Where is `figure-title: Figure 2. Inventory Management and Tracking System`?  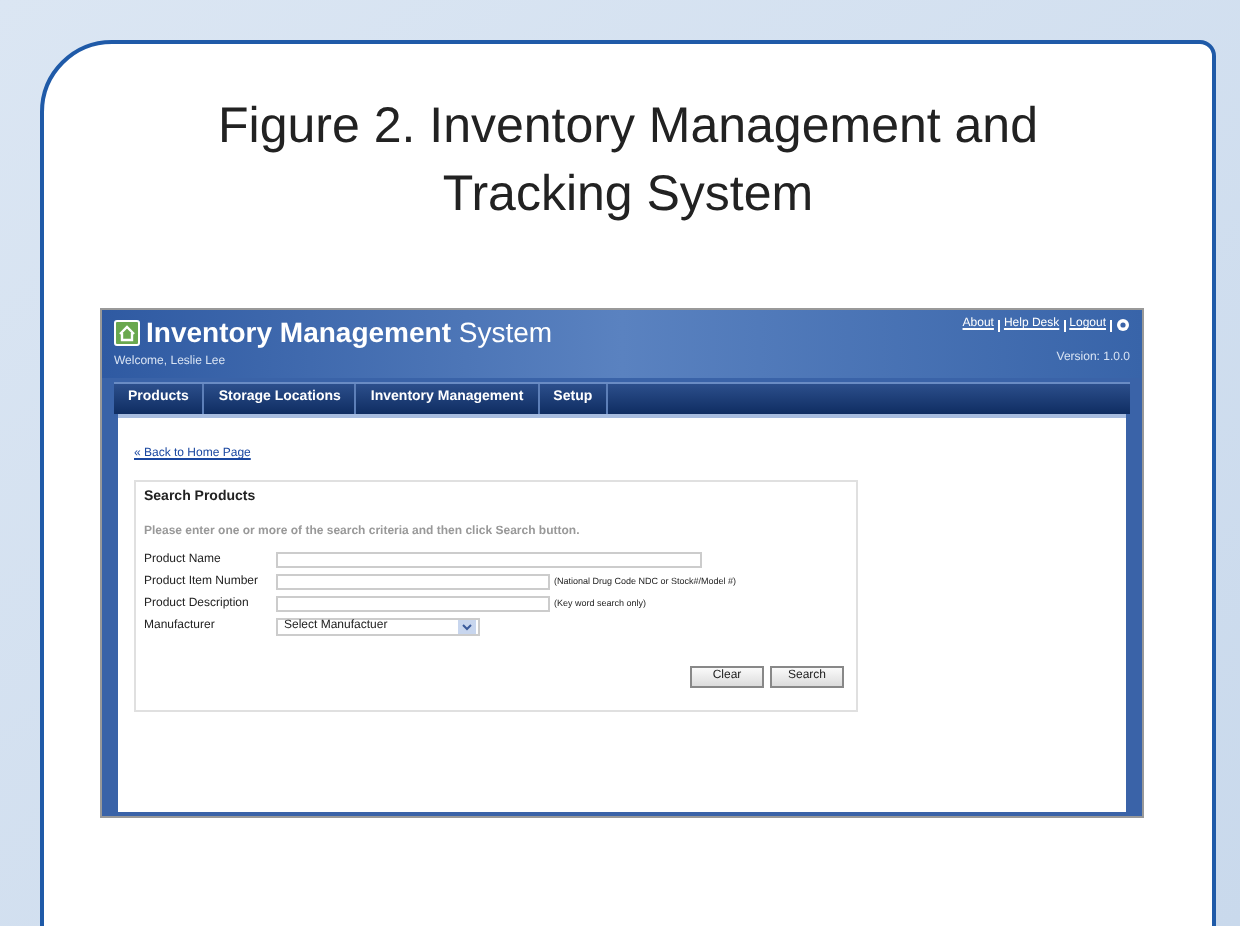 figure-title: Figure 2. Inventory Management and Tracking System is located at coordinates (628, 161).